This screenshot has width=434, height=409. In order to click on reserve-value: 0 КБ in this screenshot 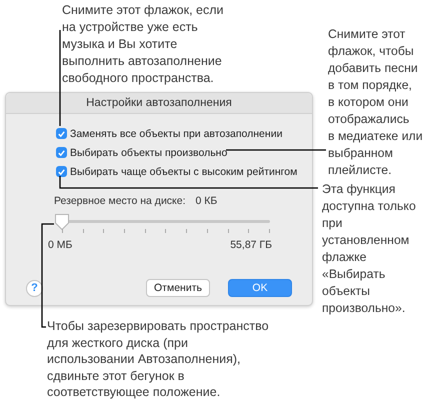, I will do `click(207, 201)`.